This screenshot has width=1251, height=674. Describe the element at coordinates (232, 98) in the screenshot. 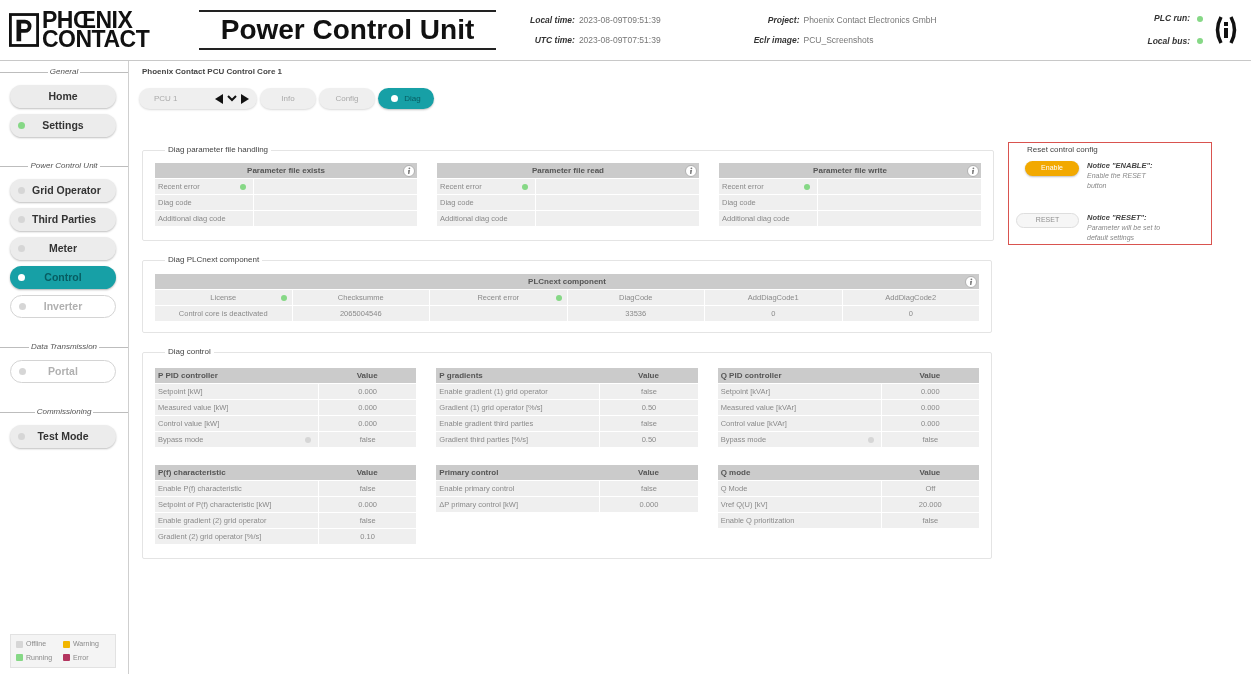

I see `chevron-down-icon` at that location.